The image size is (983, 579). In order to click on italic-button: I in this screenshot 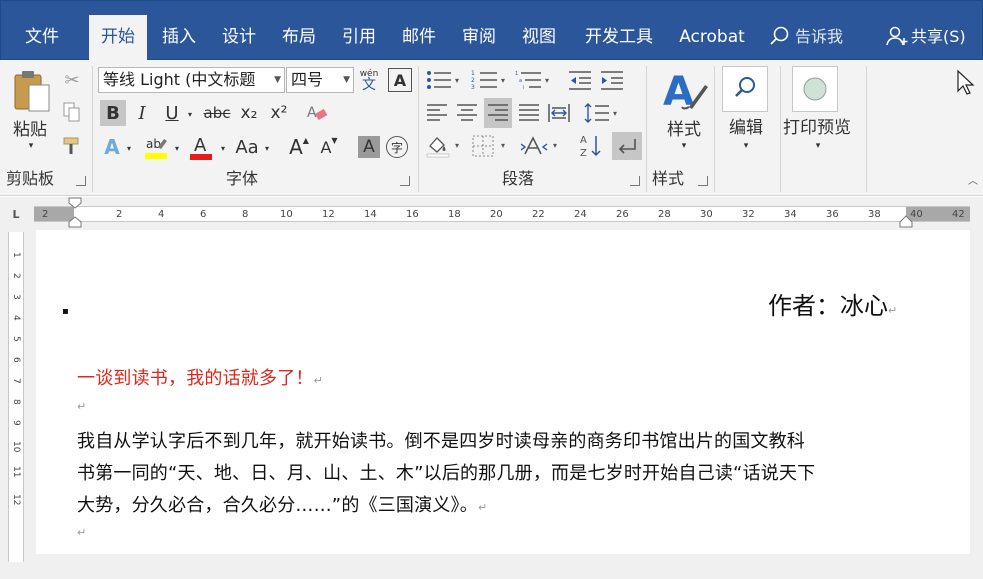, I will do `click(142, 113)`.